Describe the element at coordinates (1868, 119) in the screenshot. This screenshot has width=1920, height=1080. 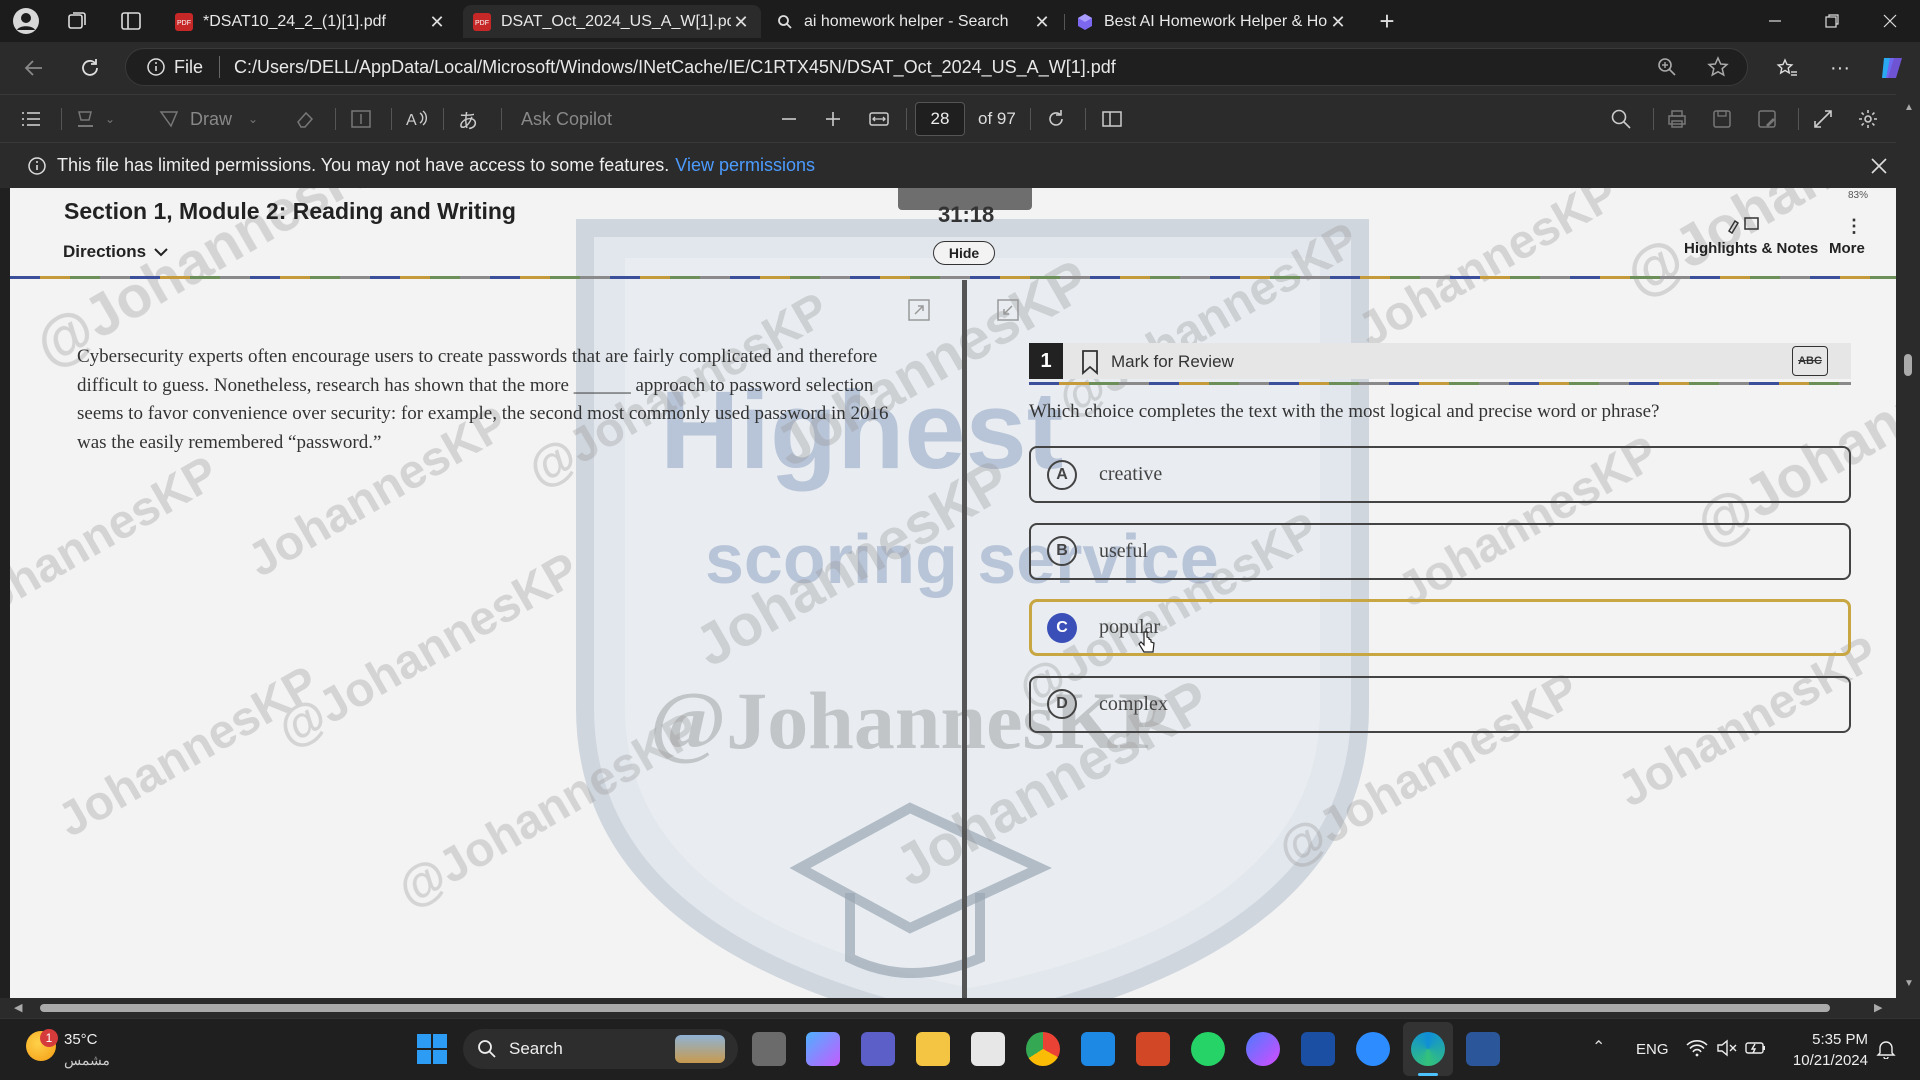
I see `settings-gear-icon` at that location.